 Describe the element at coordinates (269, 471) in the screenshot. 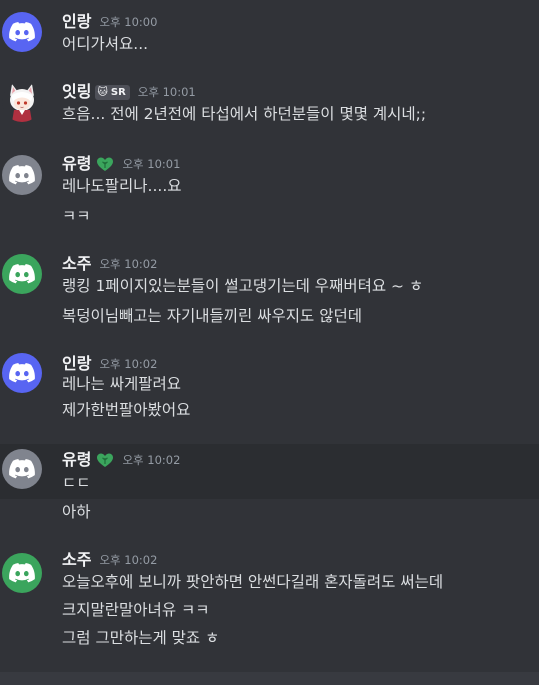

I see `message-group: 유령 오후 10:02 ㄷㄷ` at that location.